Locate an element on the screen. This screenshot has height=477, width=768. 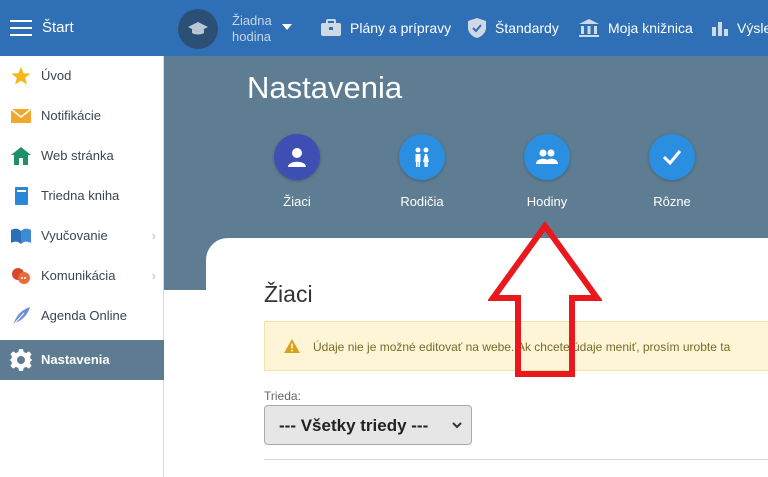
class-label: Trieda: is located at coordinates (282, 396).